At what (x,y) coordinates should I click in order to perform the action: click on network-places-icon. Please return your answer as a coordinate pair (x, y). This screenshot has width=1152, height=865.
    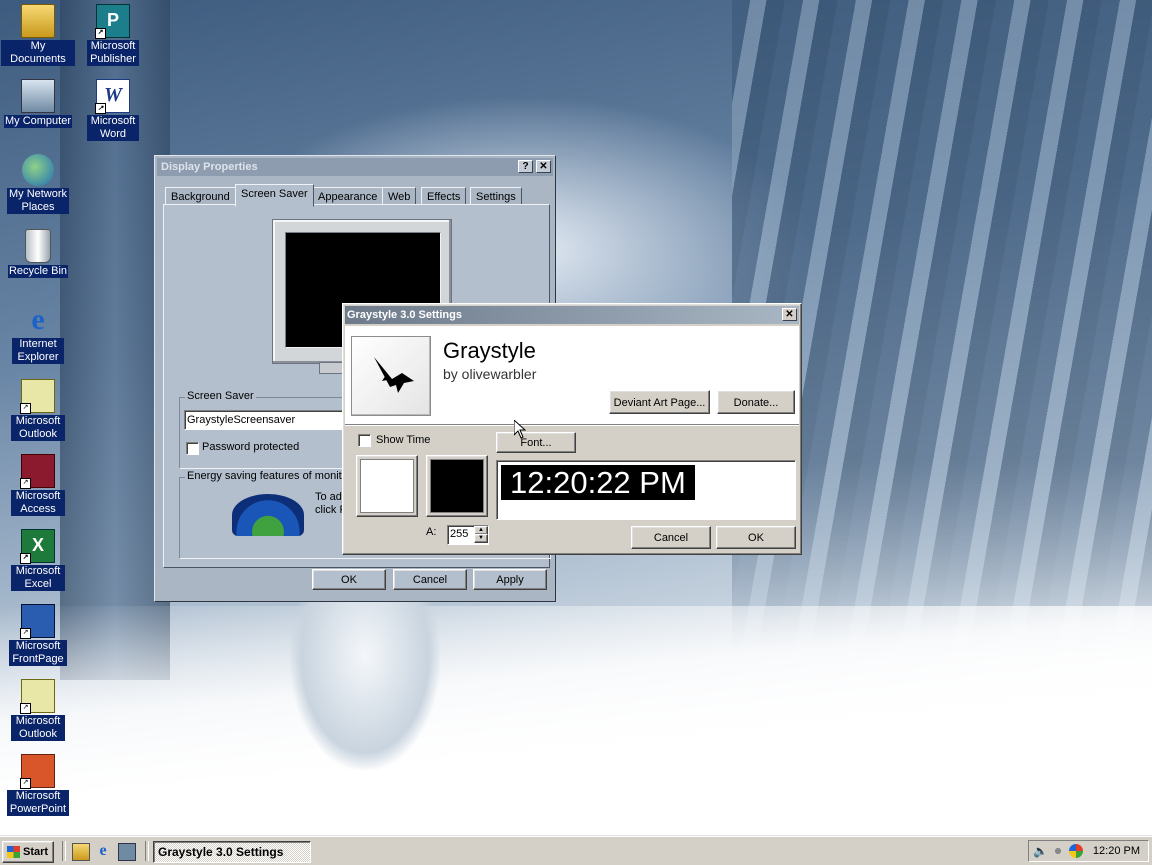
    Looking at the image, I should click on (38, 170).